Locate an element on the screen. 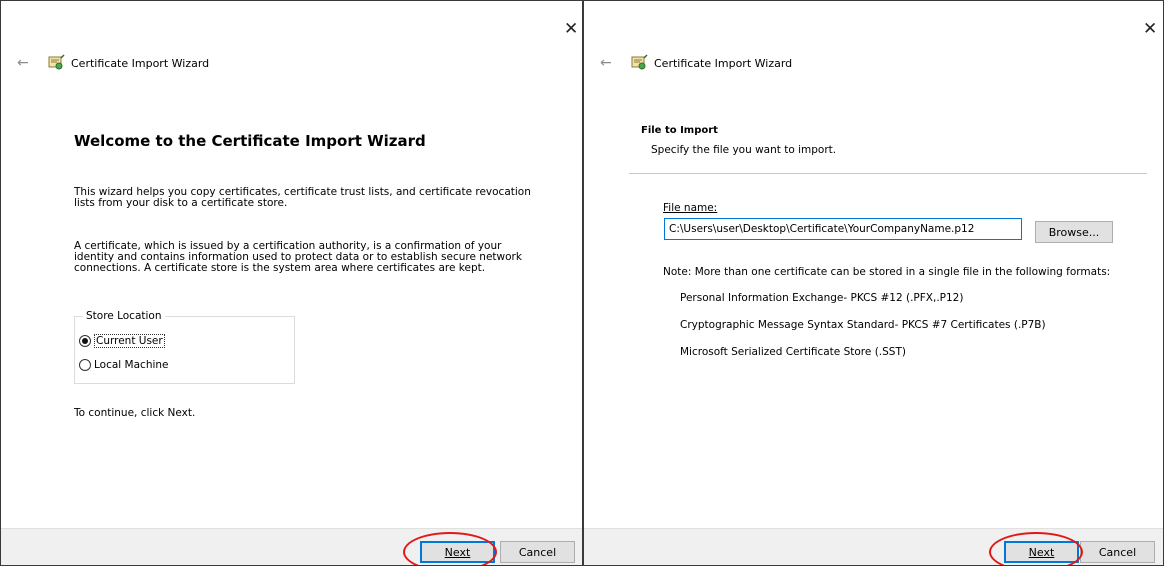 This screenshot has width=1164, height=566. radio-current-user: Current User is located at coordinates (122, 341).